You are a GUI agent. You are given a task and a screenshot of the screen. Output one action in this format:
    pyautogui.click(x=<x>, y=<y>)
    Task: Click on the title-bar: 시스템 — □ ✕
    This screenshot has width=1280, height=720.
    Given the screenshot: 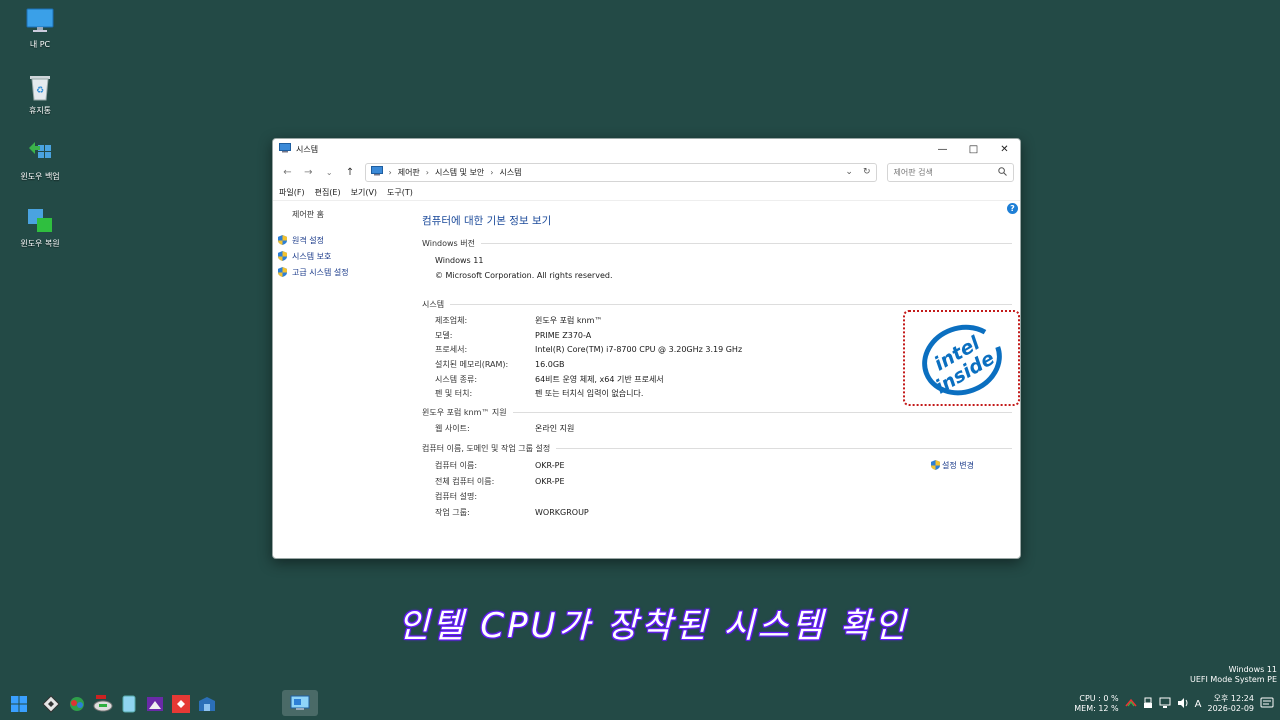 What is the action you would take?
    pyautogui.click(x=646, y=149)
    